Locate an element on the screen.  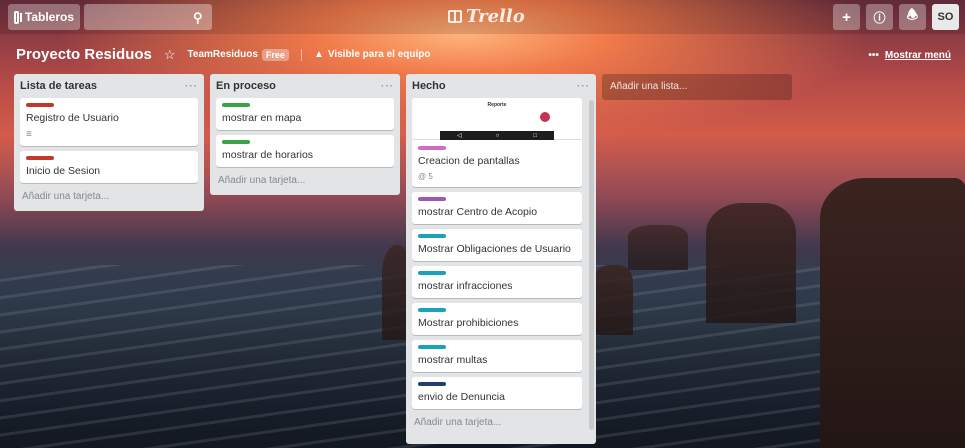
visibility-button: ▲ Visible para el equipo is located at coordinates (372, 54).